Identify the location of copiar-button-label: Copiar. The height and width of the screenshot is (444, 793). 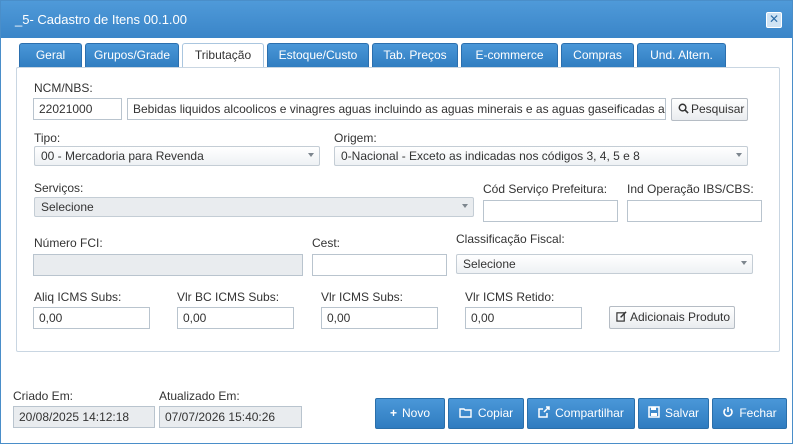
(495, 413).